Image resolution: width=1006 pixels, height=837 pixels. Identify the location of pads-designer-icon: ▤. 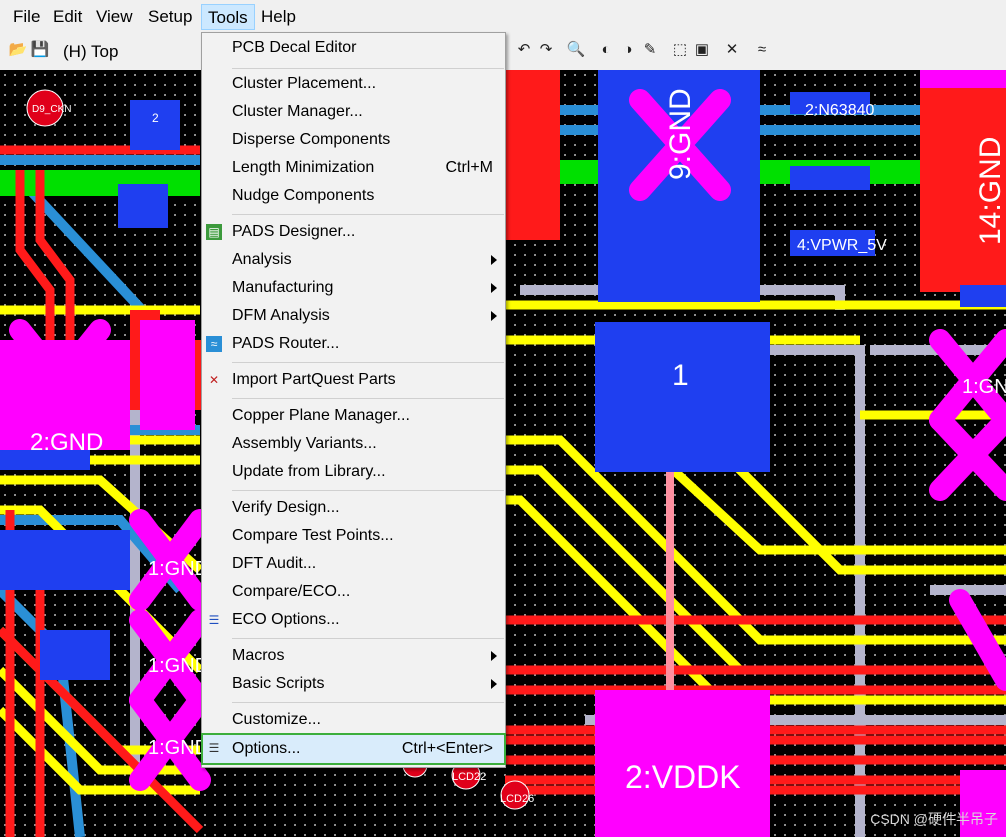
(214, 232).